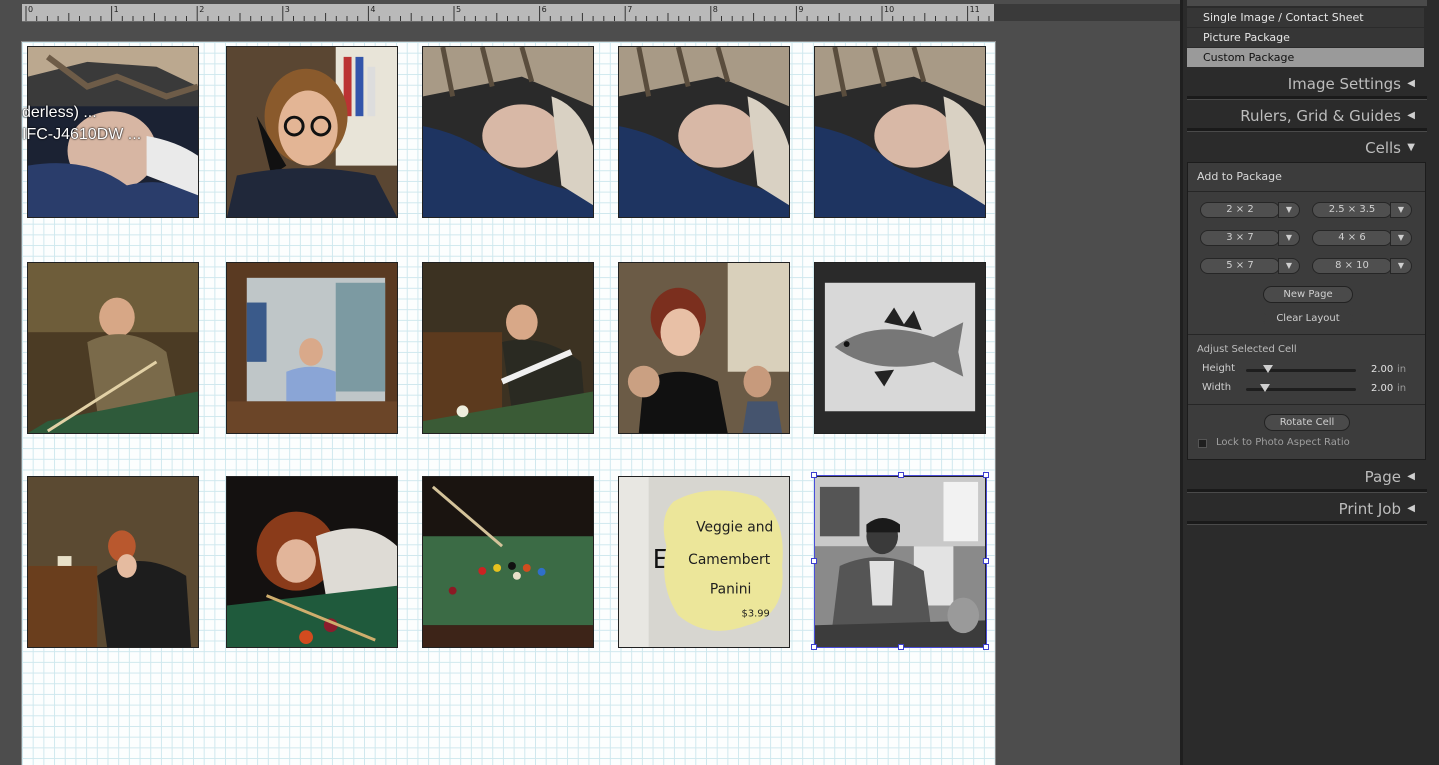 This screenshot has height=765, width=1439. Describe the element at coordinates (1307, 422) in the screenshot. I see `rotate-cell-button: Rotate Cell` at that location.